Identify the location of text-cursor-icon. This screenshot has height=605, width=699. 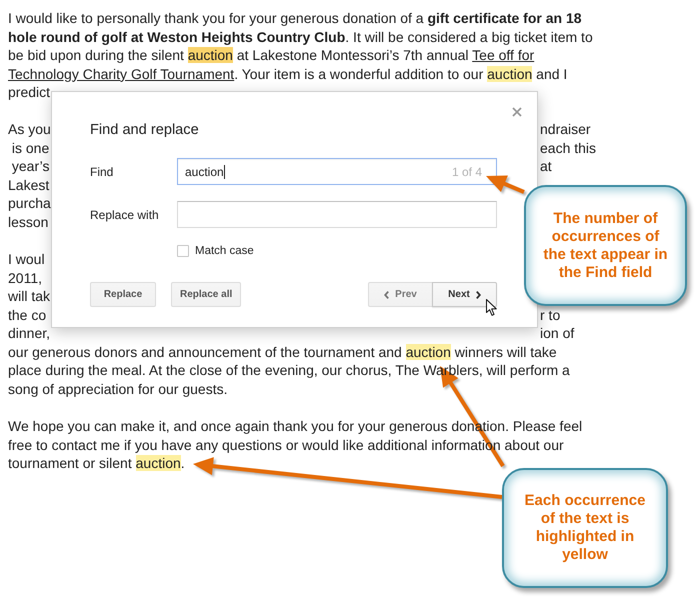
(224, 171).